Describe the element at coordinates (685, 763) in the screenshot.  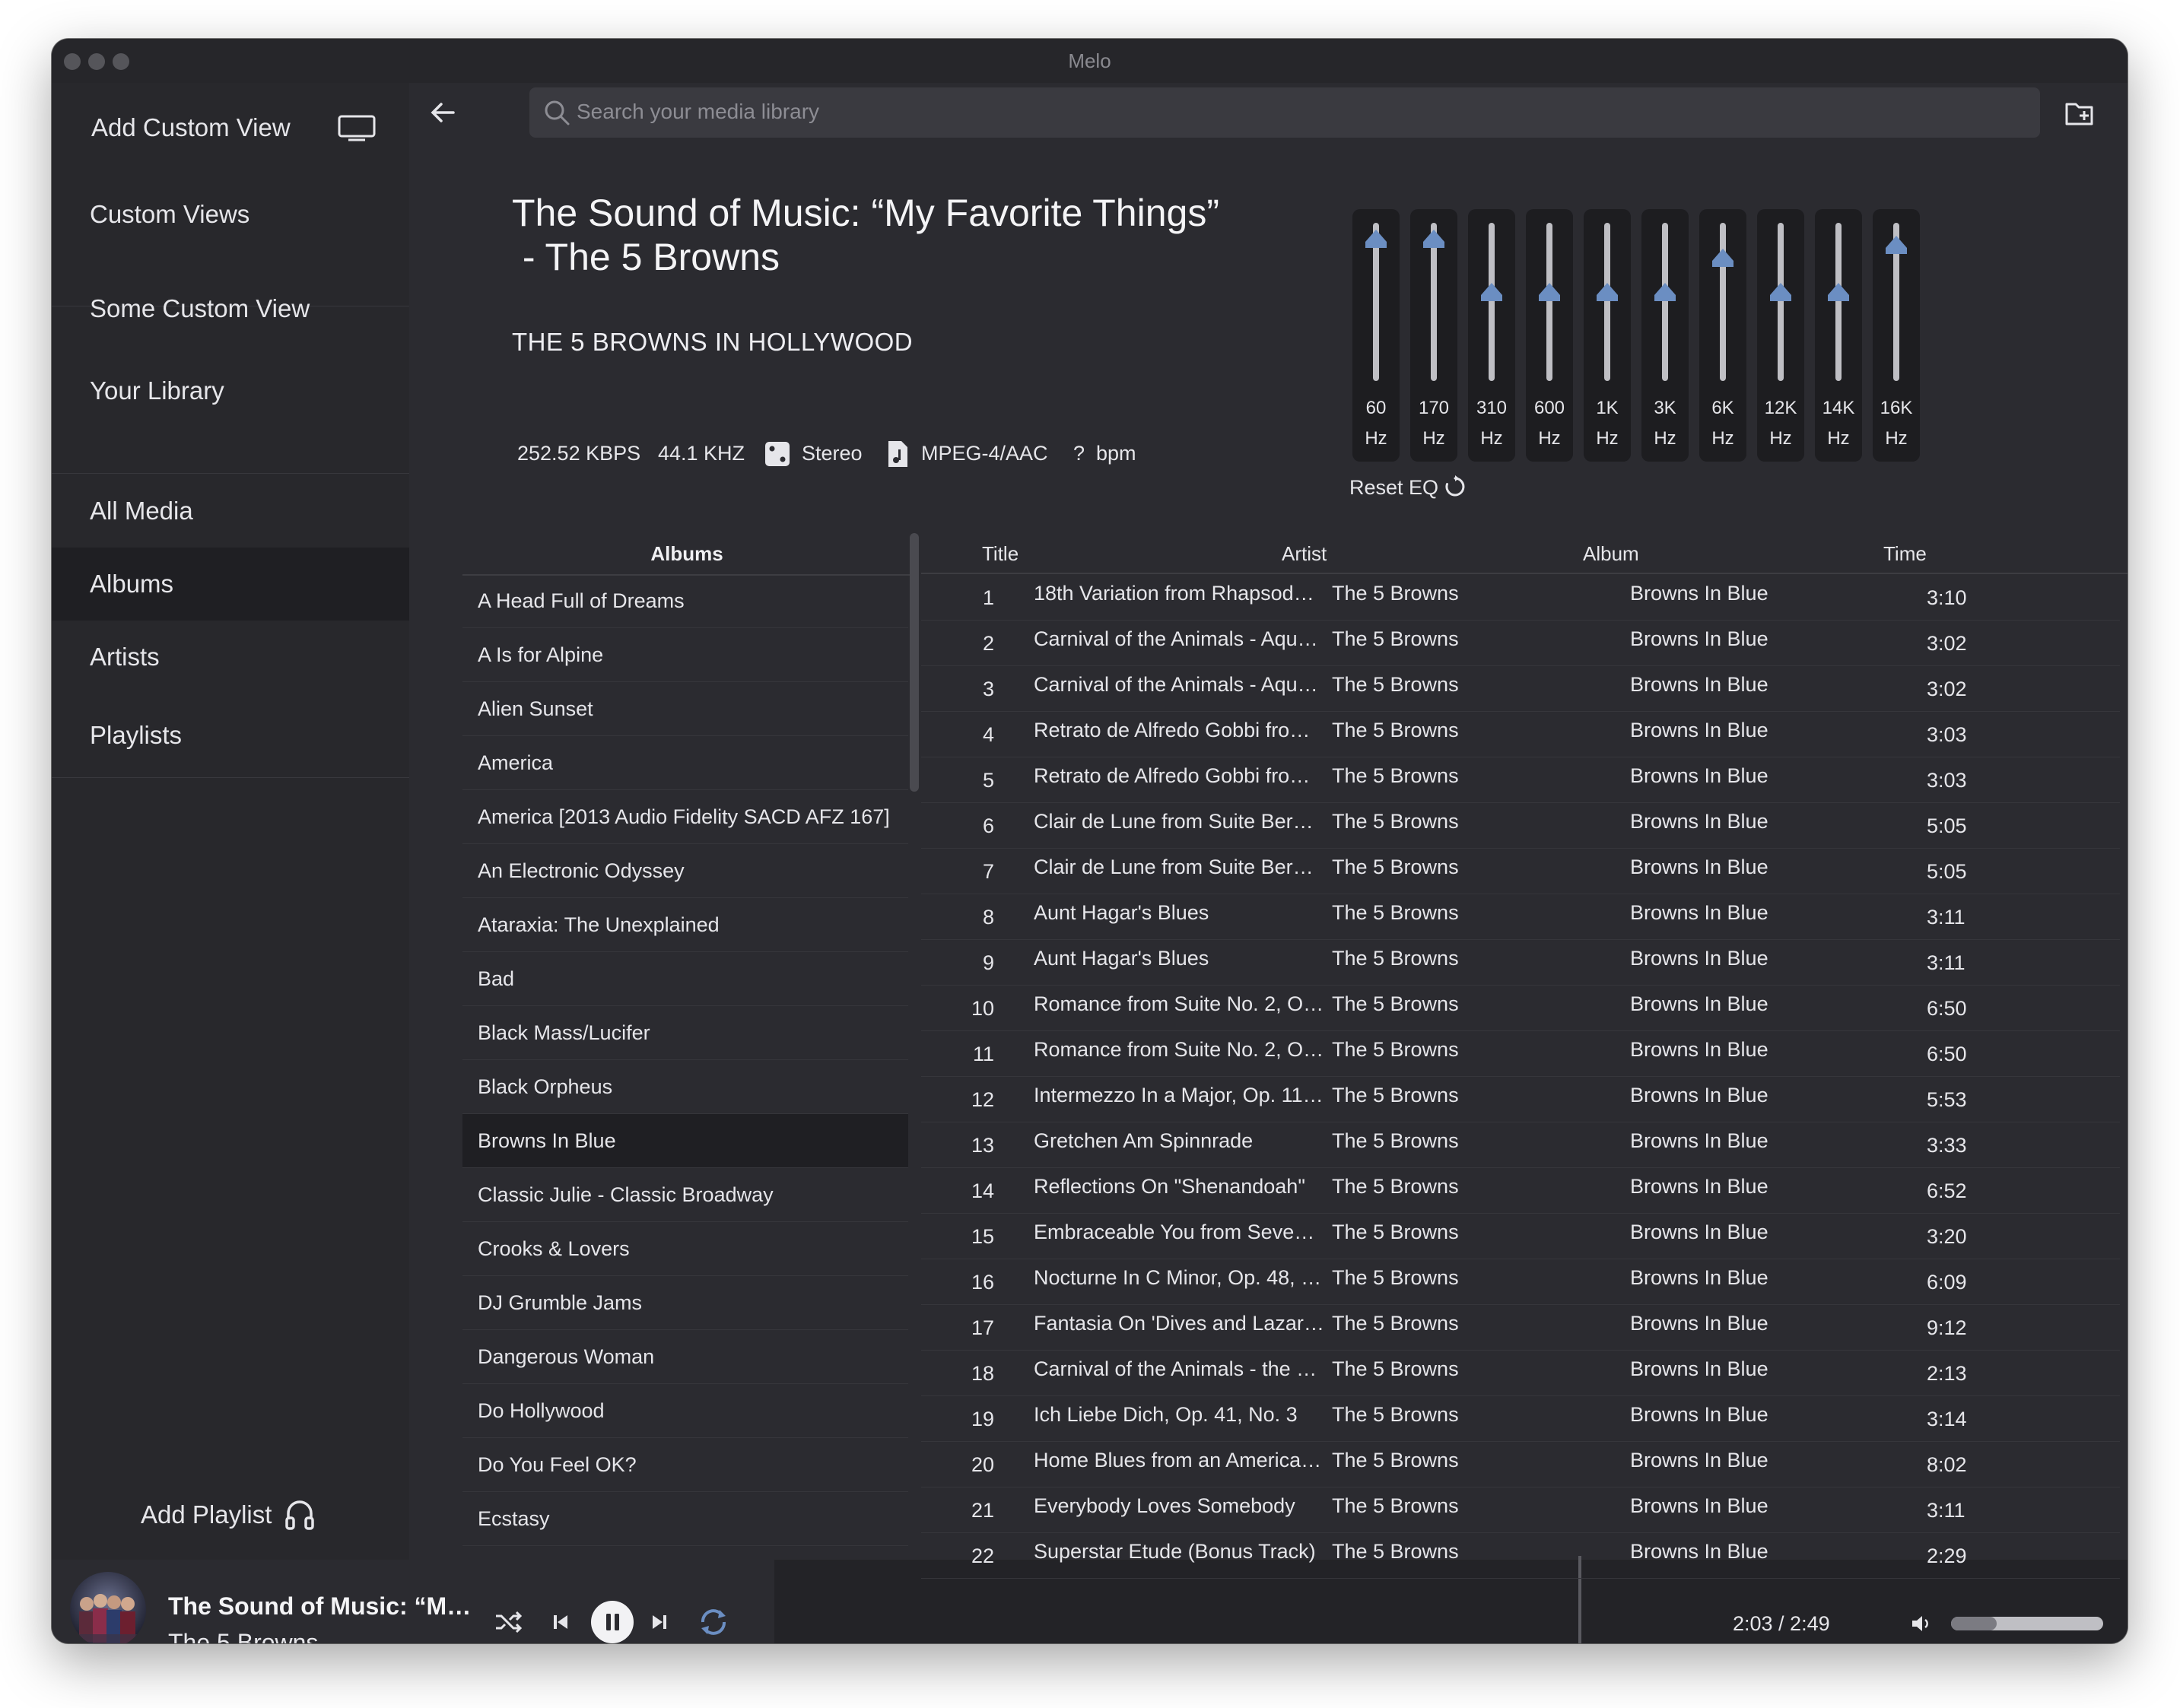
I see `album-list-item: America` at that location.